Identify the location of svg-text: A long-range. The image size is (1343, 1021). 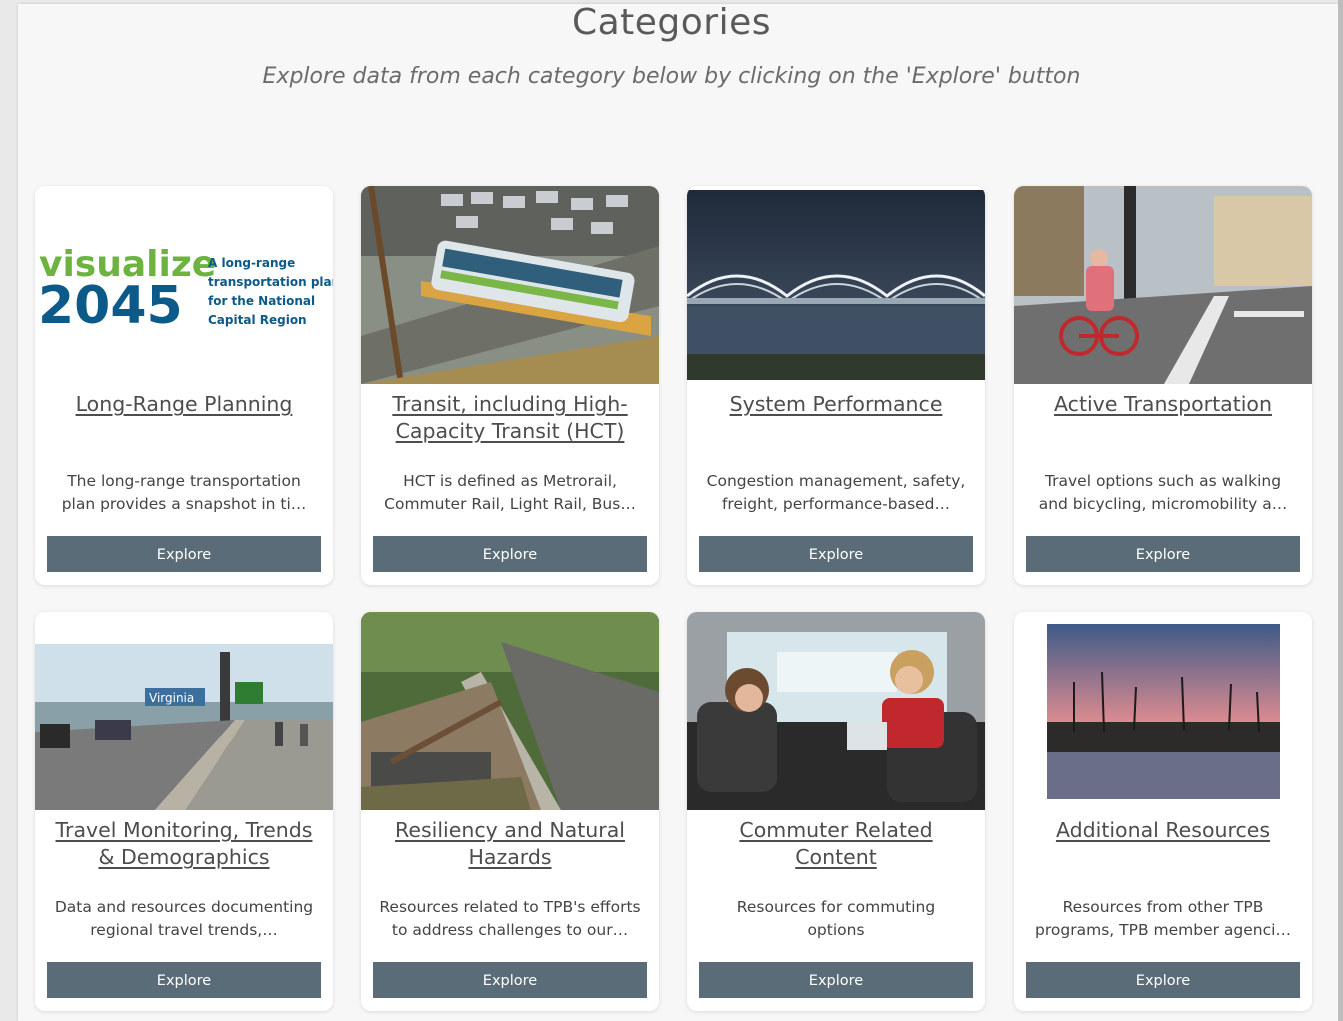
(251, 263).